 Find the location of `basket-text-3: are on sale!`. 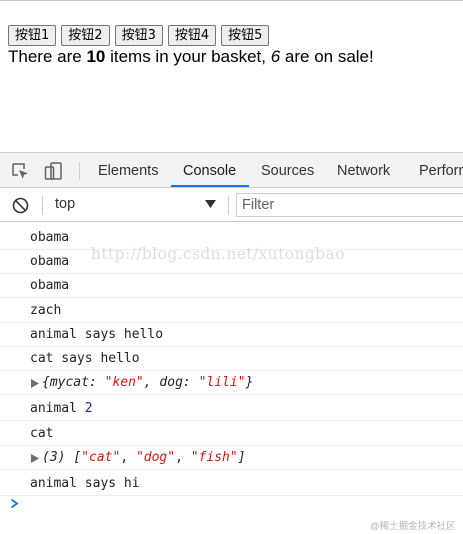

basket-text-3: are on sale! is located at coordinates (327, 56).